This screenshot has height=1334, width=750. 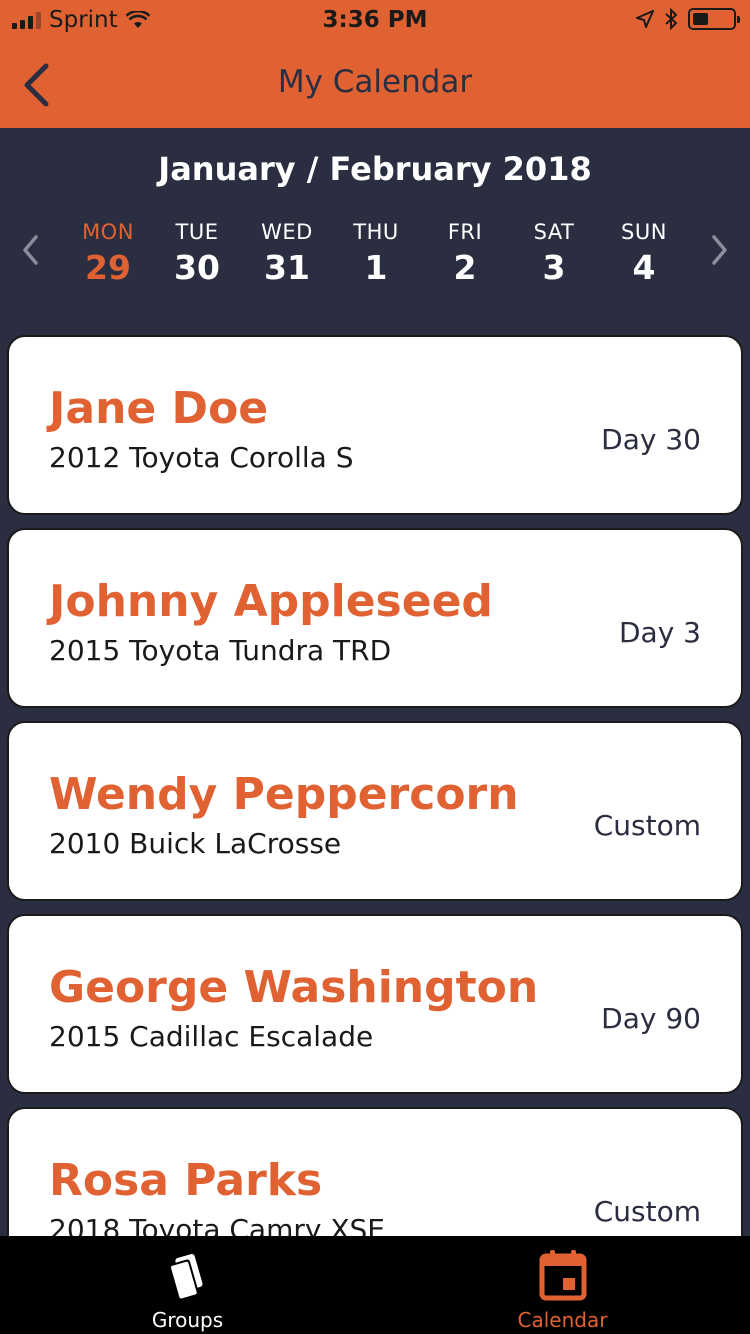 What do you see at coordinates (465, 232) in the screenshot?
I see `weekday-label: FRI` at bounding box center [465, 232].